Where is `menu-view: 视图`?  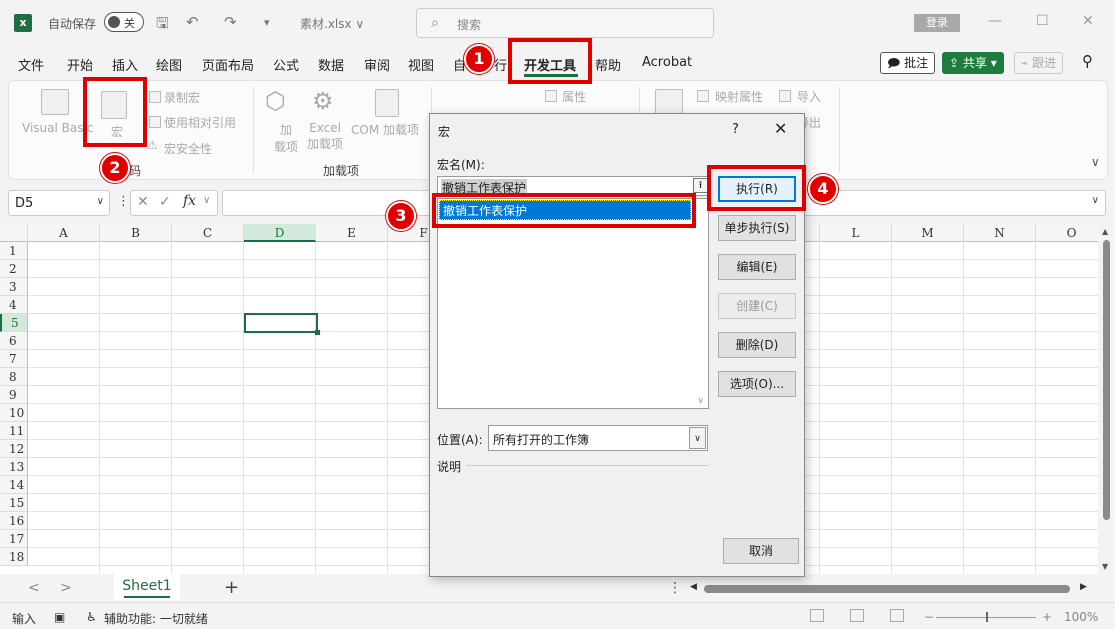
menu-view: 视图 is located at coordinates (421, 64).